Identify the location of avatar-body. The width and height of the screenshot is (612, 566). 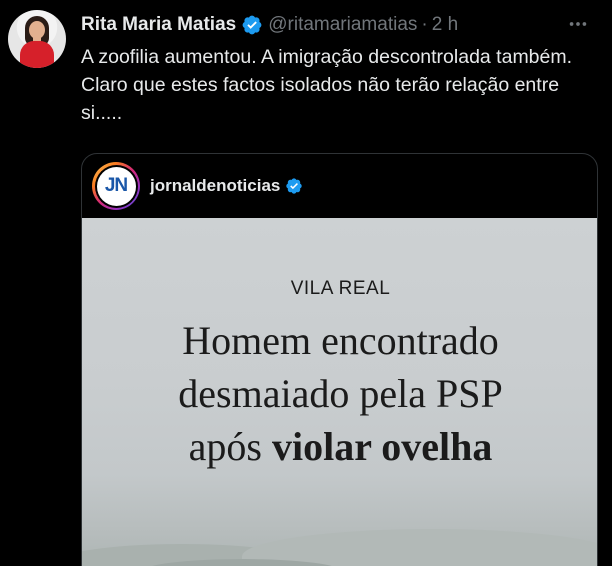
(37, 54).